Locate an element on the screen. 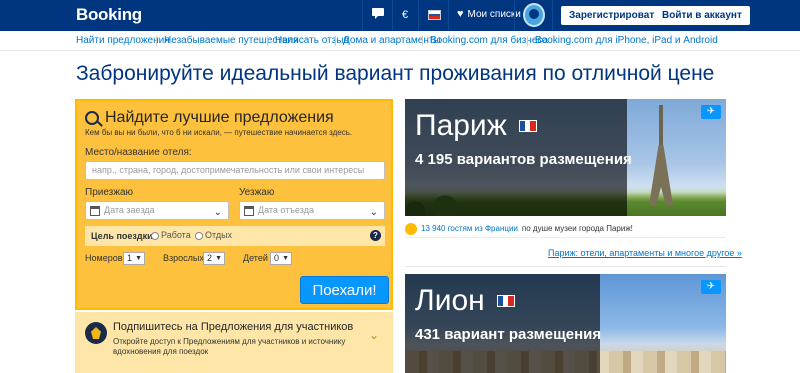  search-icon is located at coordinates (92, 118).